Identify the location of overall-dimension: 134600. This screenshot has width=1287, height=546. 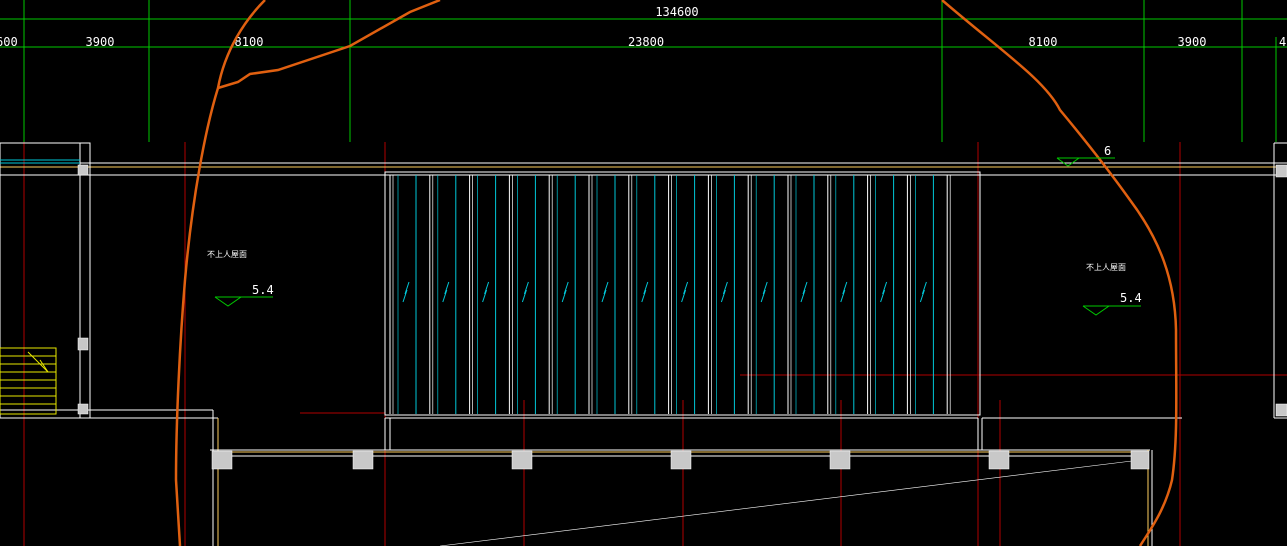
(676, 12).